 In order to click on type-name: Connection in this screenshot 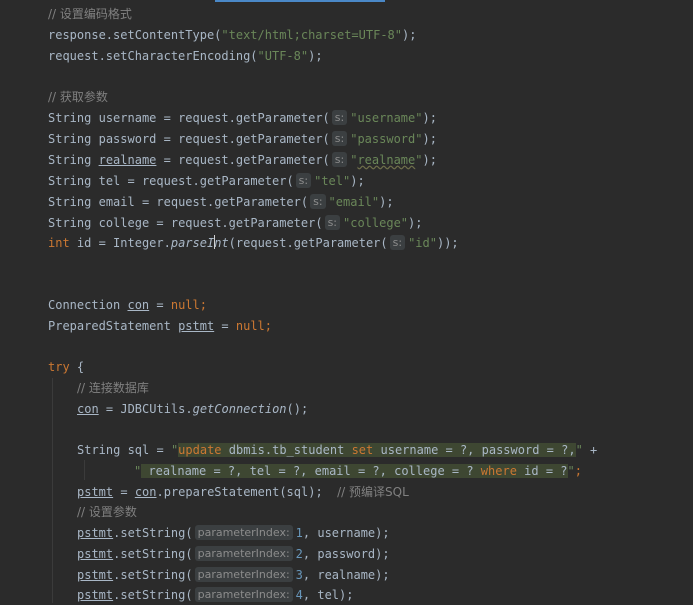, I will do `click(84, 305)`.